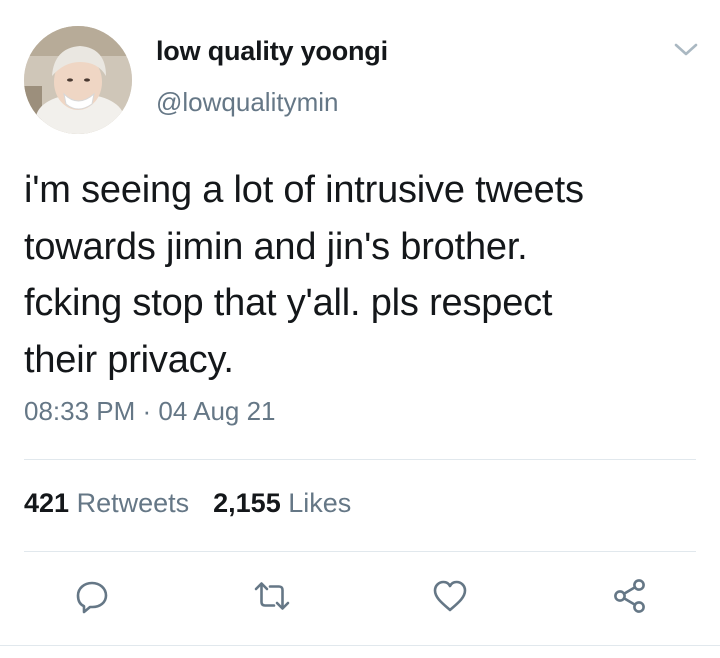  I want to click on retweets-stat: 421 Retweets, so click(106, 503).